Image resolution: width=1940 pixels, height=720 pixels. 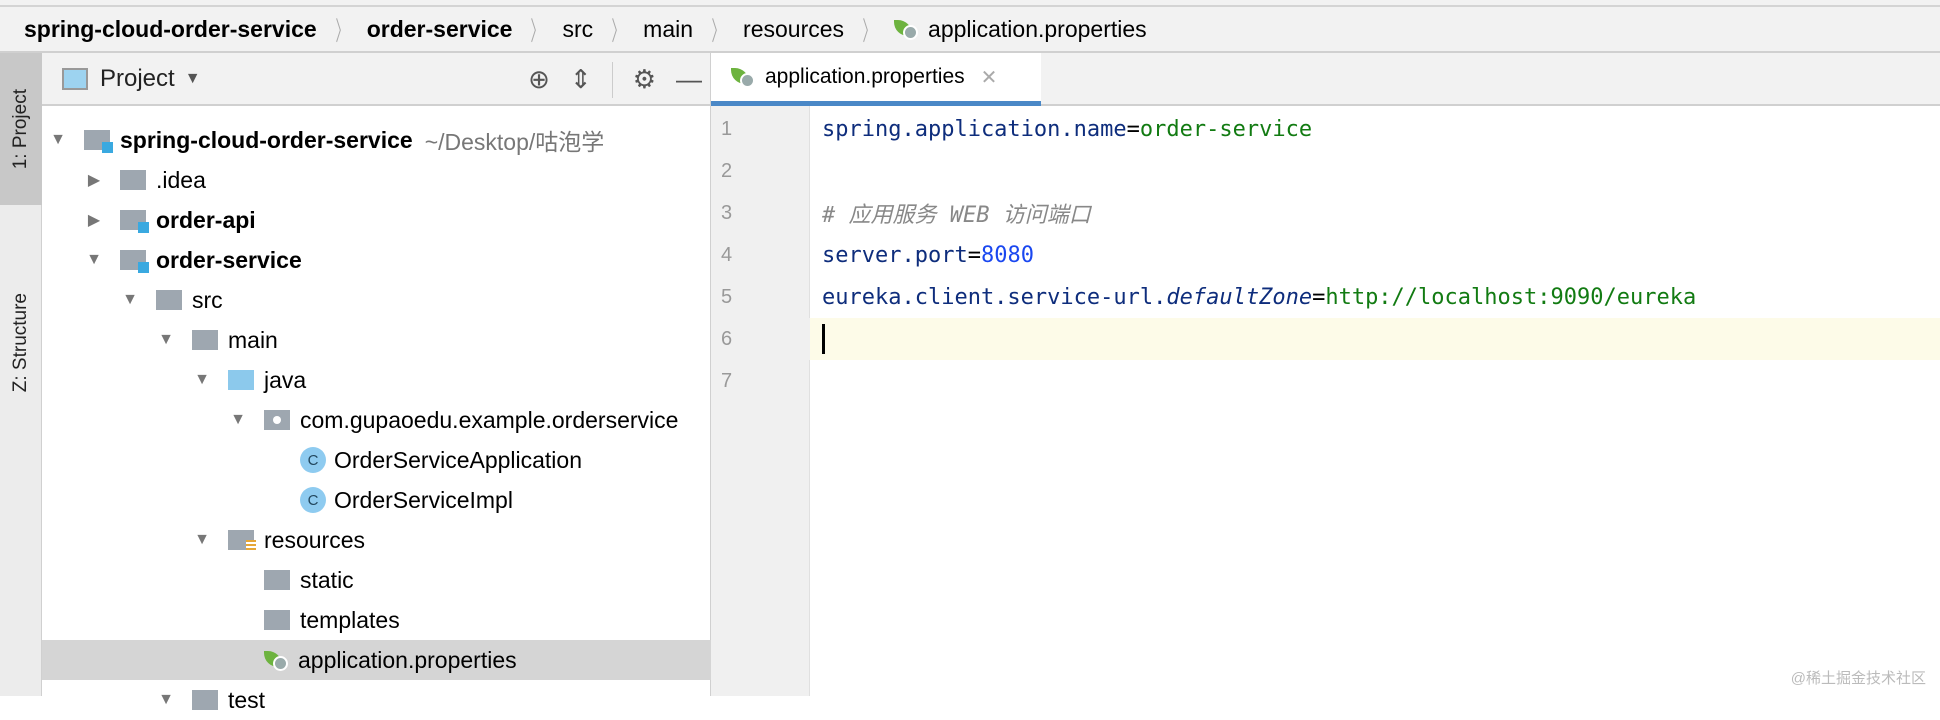 I want to click on spring-boot-class-icon: C, so click(x=313, y=460).